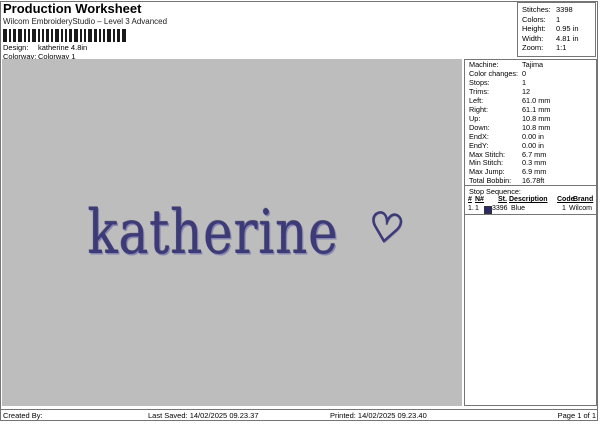  Describe the element at coordinates (488, 210) in the screenshot. I see `thread-color-swatch` at that location.